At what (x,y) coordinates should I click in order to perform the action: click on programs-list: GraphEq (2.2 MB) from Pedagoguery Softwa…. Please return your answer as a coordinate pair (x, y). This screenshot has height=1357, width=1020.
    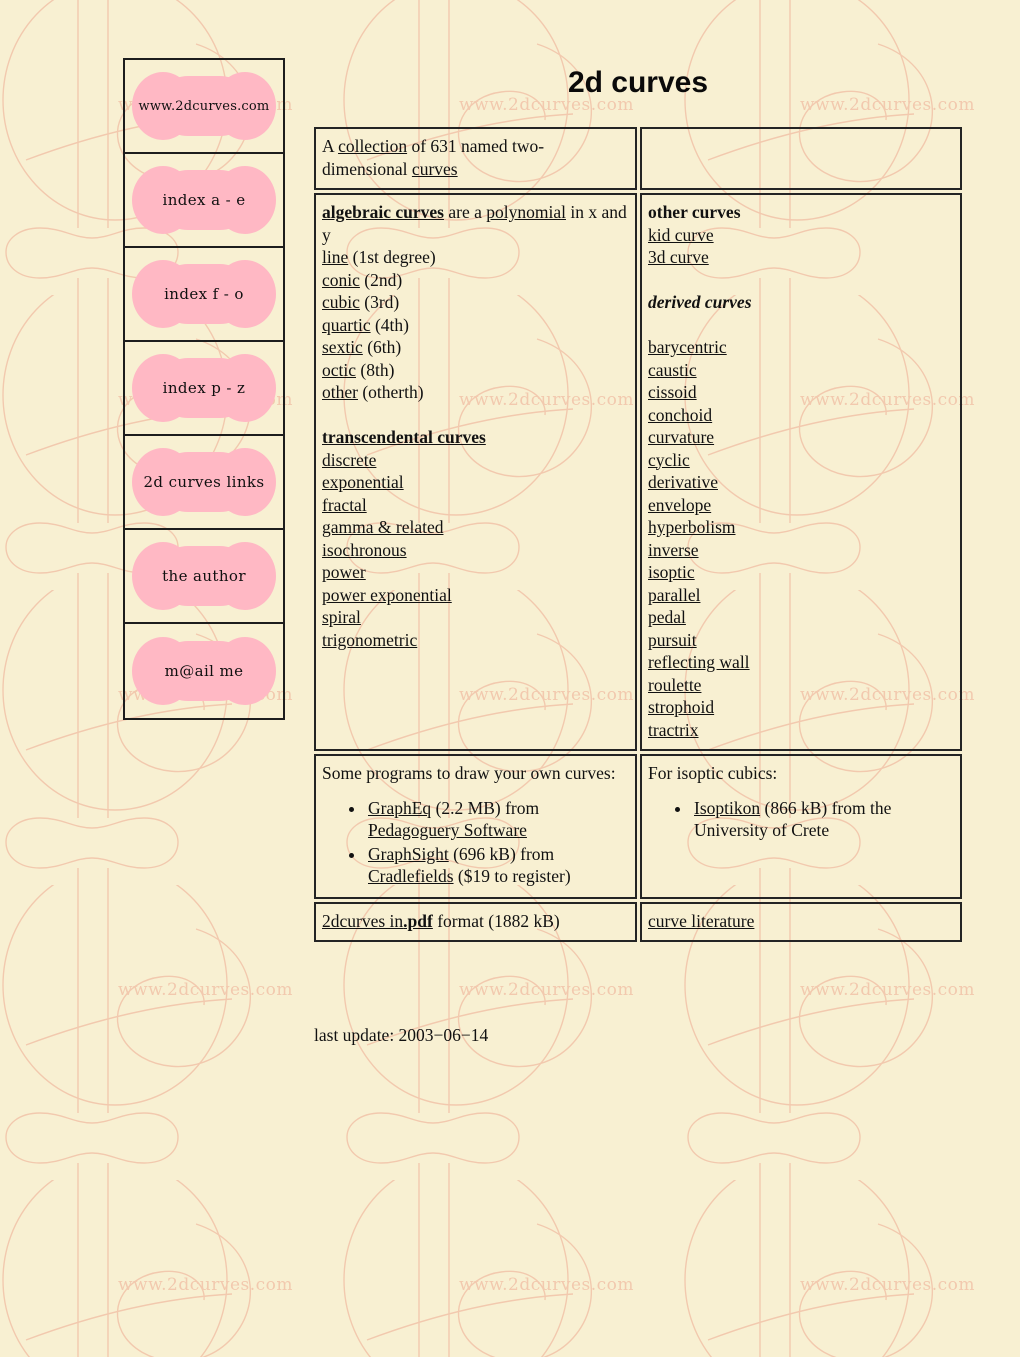
    Looking at the image, I should click on (474, 842).